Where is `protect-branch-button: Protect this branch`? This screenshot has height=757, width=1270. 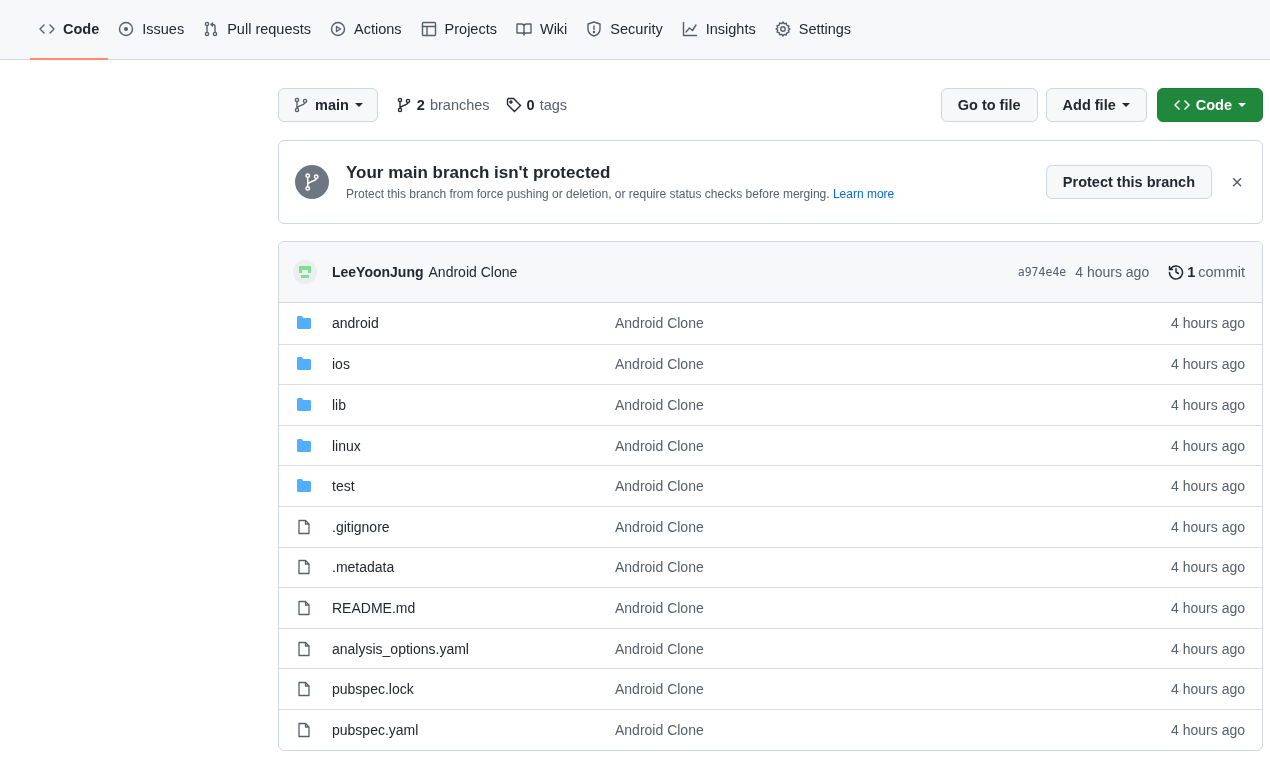 protect-branch-button: Protect this branch is located at coordinates (1128, 182).